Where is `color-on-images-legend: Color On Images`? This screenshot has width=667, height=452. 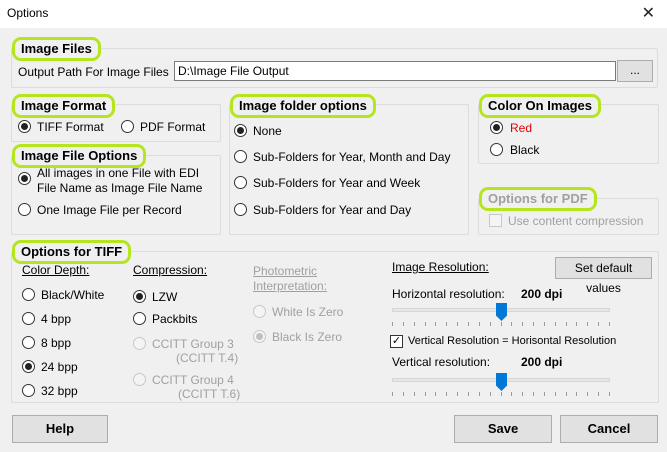 color-on-images-legend: Color On Images is located at coordinates (540, 106).